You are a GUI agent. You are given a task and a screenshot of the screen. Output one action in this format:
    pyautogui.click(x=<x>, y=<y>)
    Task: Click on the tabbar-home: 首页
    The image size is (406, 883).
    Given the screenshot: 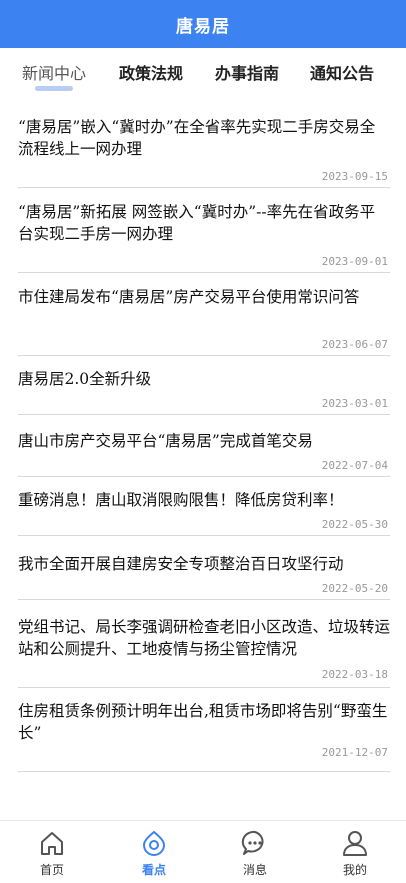 What is the action you would take?
    pyautogui.click(x=52, y=853)
    